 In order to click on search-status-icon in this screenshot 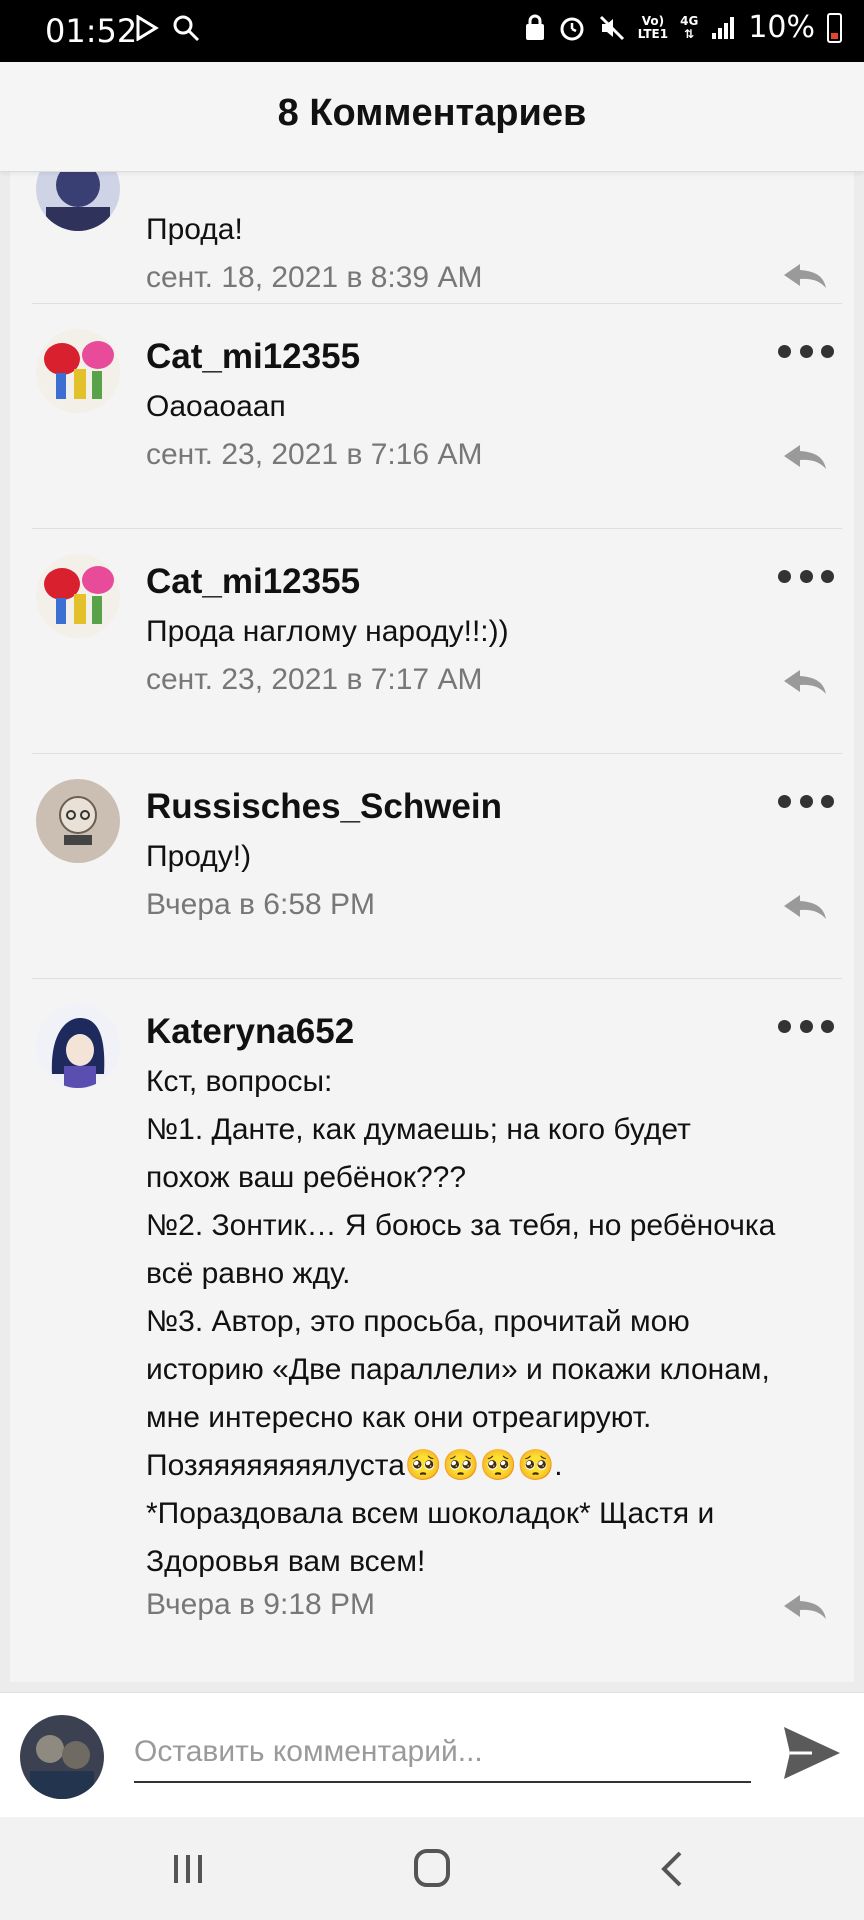, I will do `click(186, 28)`.